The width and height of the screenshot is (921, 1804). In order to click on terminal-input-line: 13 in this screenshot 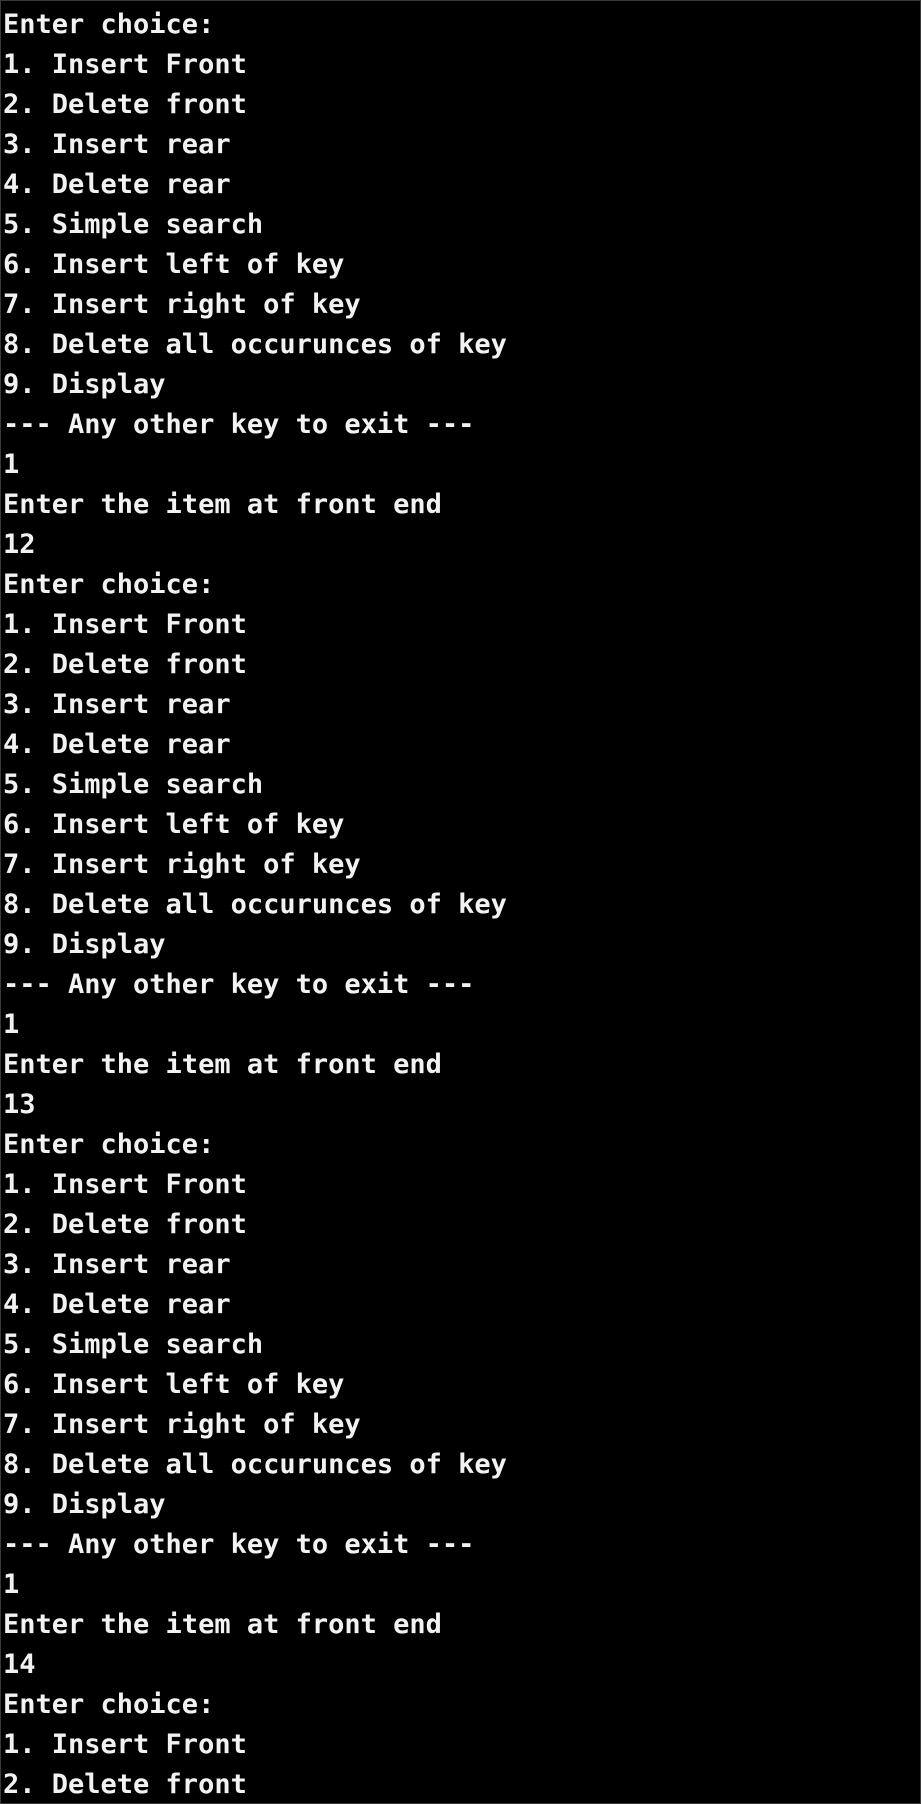, I will do `click(19, 1104)`.